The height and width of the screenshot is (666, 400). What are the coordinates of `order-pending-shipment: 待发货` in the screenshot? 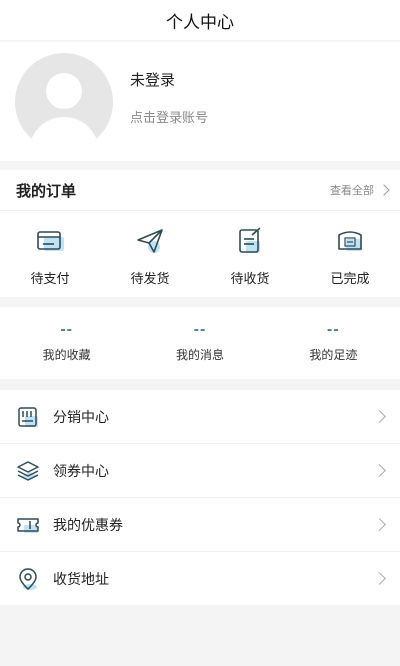 It's located at (150, 254).